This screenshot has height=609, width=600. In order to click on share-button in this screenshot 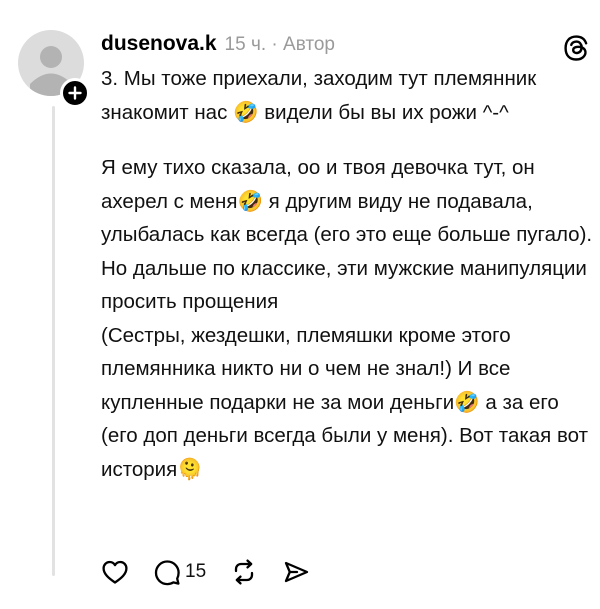, I will do `click(296, 572)`.